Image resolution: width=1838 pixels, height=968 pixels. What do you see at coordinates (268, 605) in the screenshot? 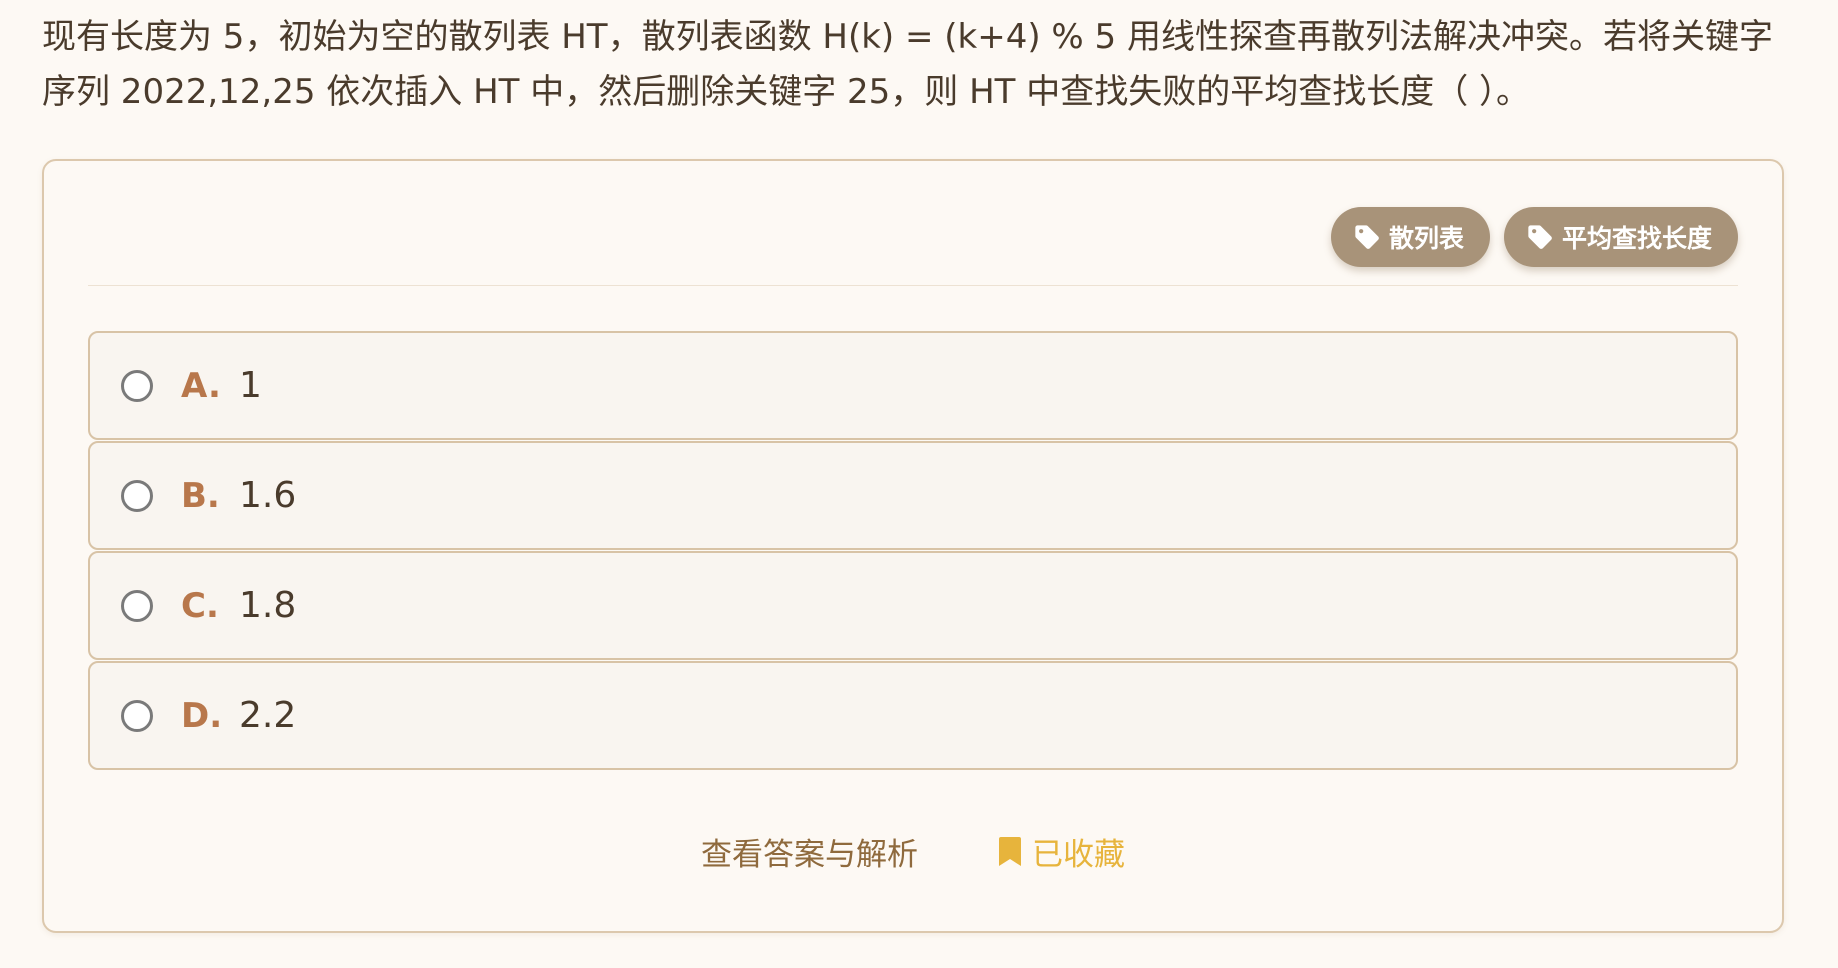
I see `option-value: 1.8` at bounding box center [268, 605].